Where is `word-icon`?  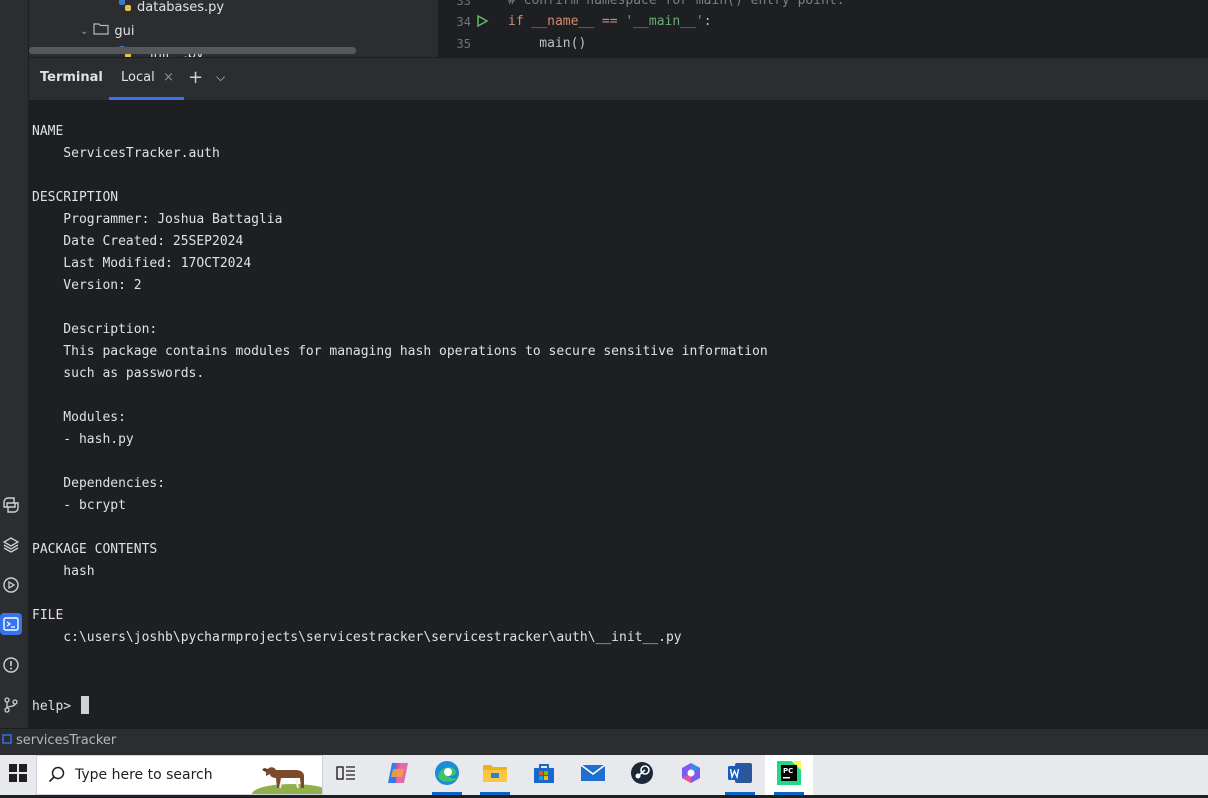
word-icon is located at coordinates (740, 775).